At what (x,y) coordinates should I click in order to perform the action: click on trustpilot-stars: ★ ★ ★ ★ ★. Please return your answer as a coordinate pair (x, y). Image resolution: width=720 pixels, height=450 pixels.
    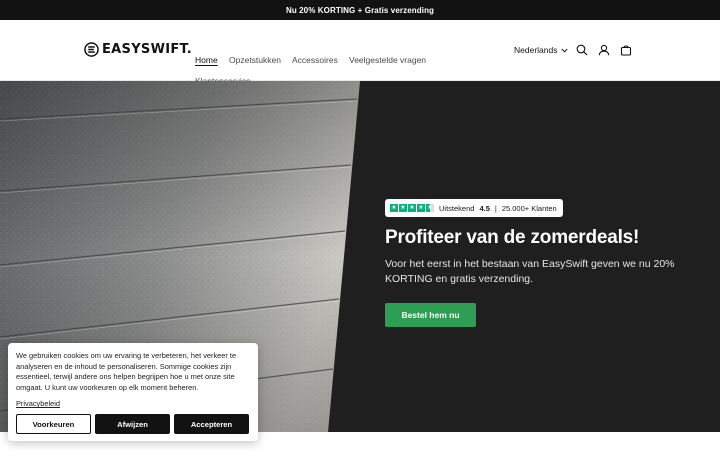
    Looking at the image, I should click on (412, 208).